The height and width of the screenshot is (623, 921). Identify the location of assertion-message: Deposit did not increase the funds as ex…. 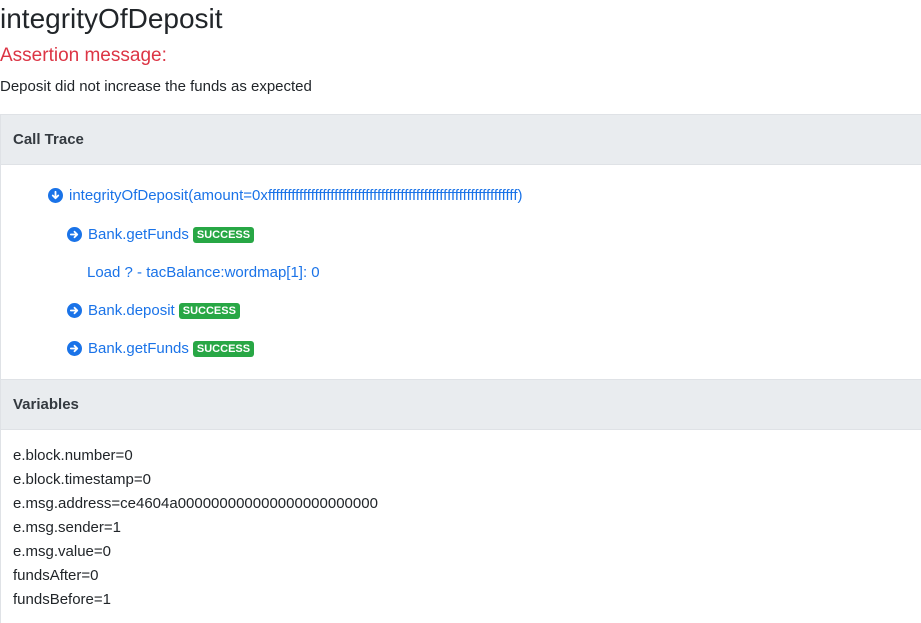
(156, 86).